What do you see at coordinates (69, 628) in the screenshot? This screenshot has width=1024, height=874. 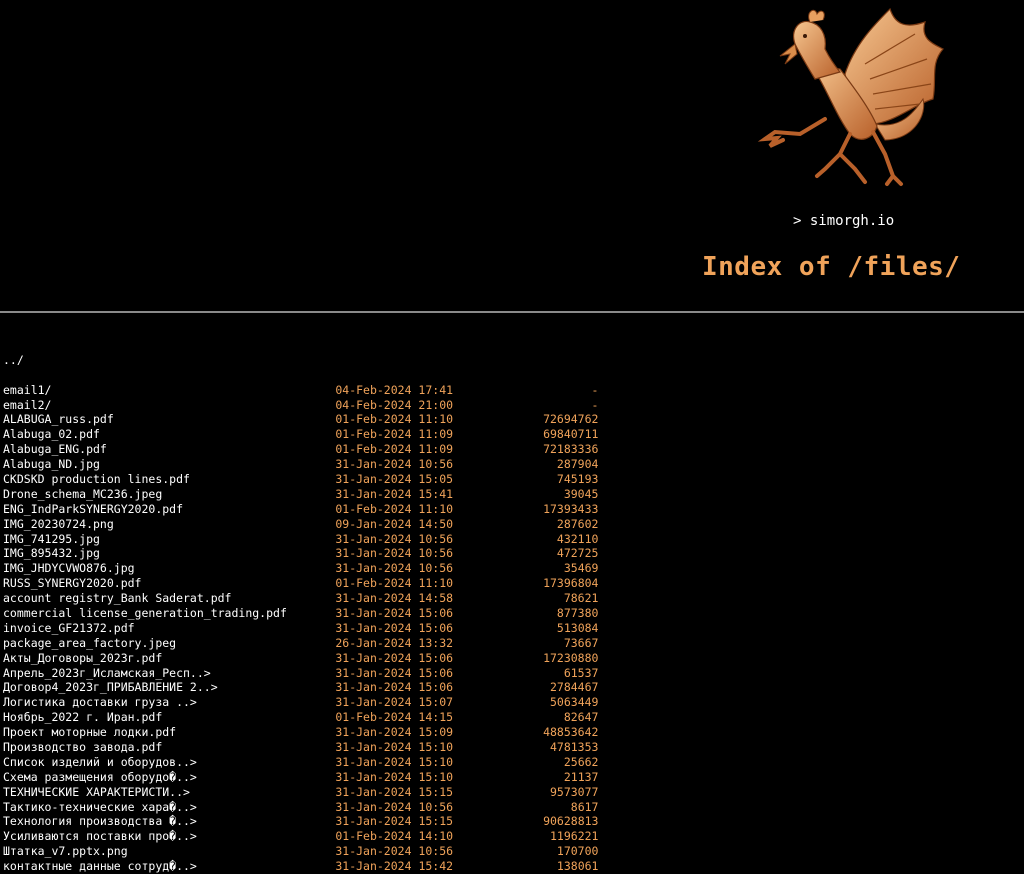 I see `file-name-link: invoice_GF21372.pdf` at bounding box center [69, 628].